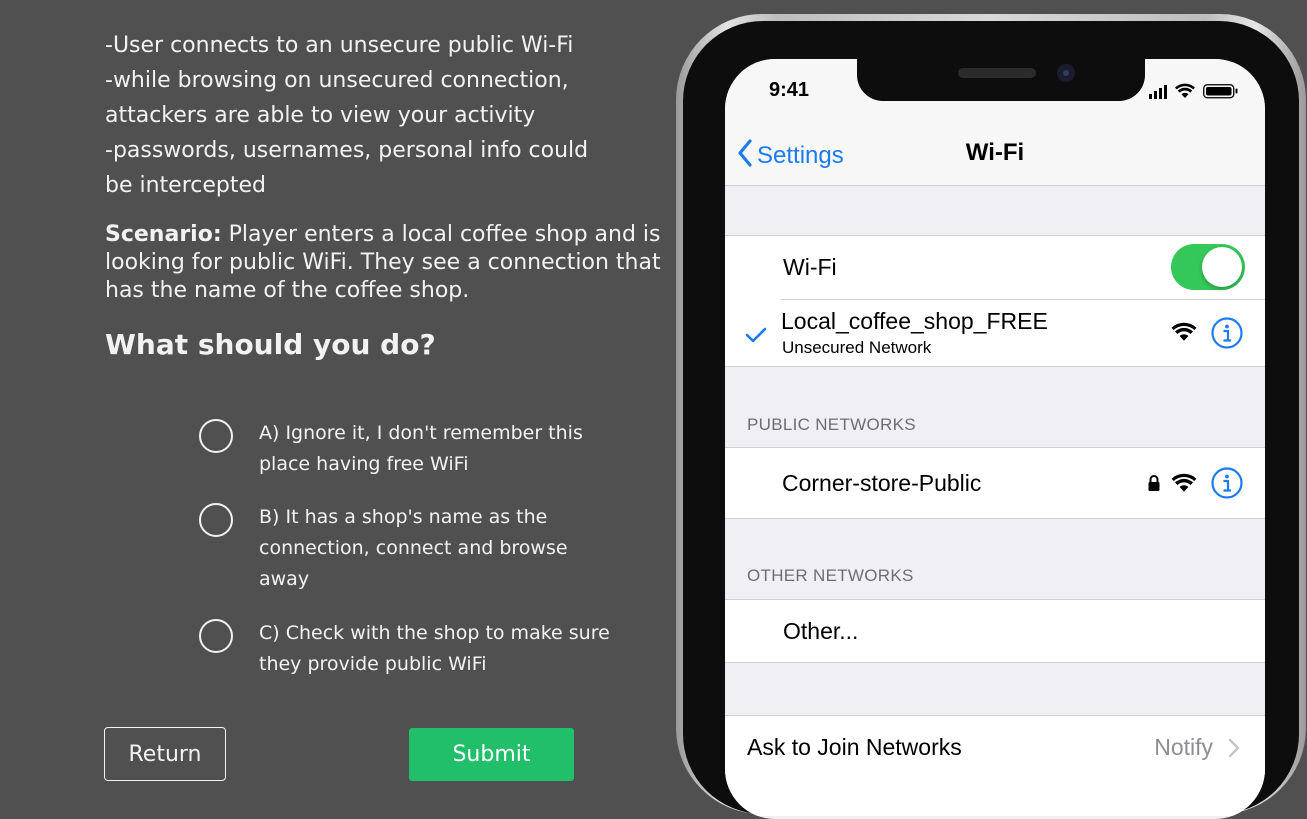 The height and width of the screenshot is (819, 1307). Describe the element at coordinates (185, 185) in the screenshot. I see `intro-line: be intercepted` at that location.